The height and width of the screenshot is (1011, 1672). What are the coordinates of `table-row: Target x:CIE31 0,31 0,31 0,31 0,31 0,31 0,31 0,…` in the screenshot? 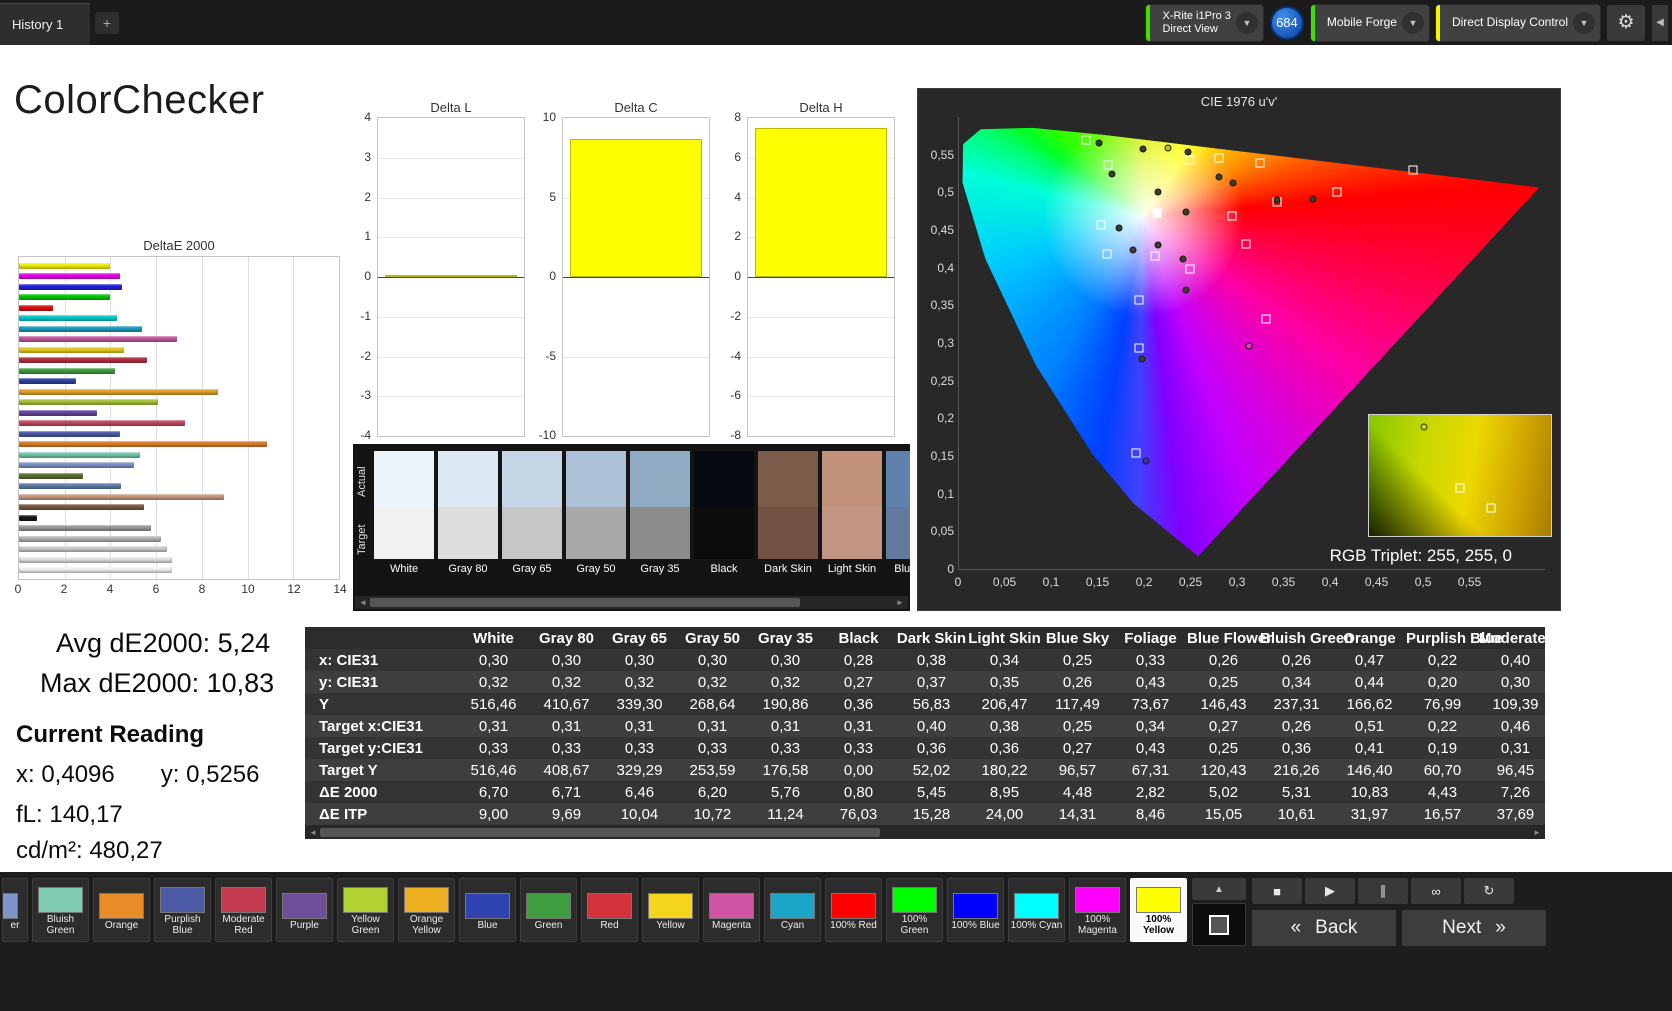 It's located at (925, 726).